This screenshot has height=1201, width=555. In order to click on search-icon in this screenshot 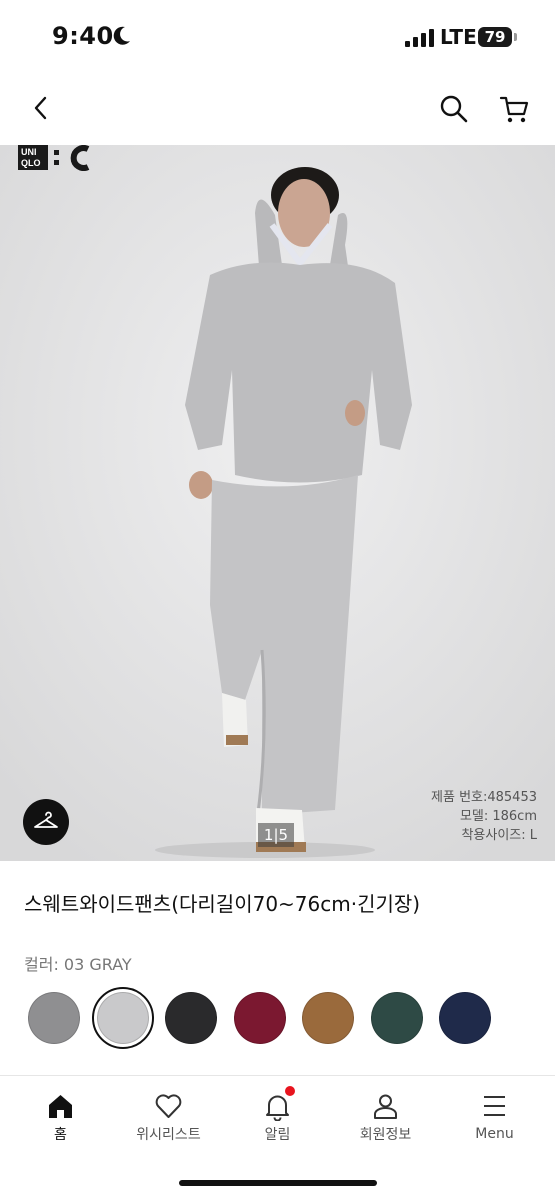, I will do `click(454, 109)`.